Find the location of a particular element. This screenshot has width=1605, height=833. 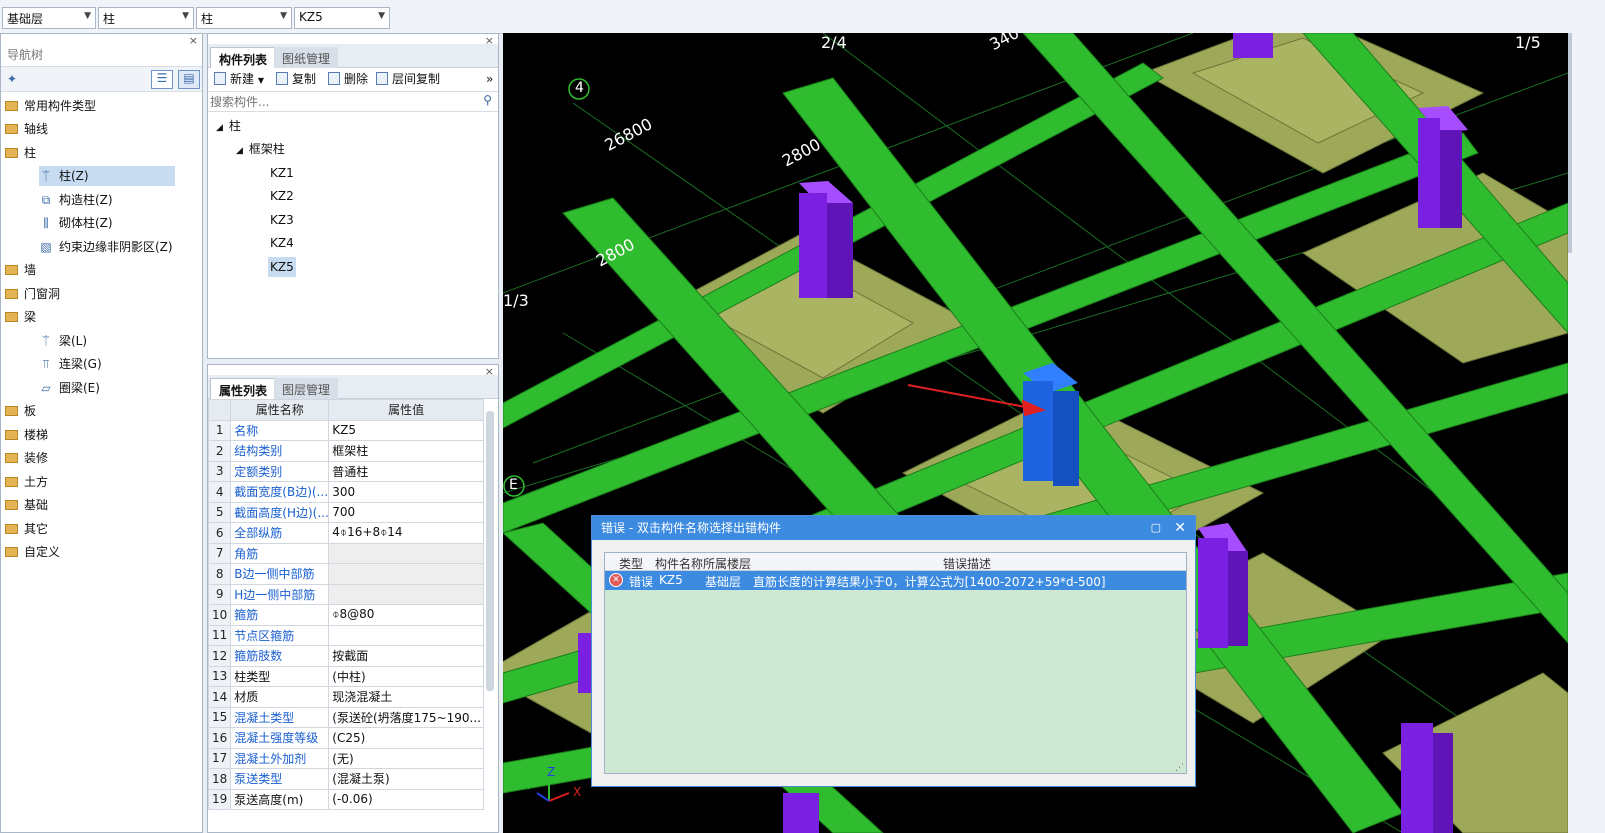

tree-item-kz4: KZ4 is located at coordinates (282, 243).